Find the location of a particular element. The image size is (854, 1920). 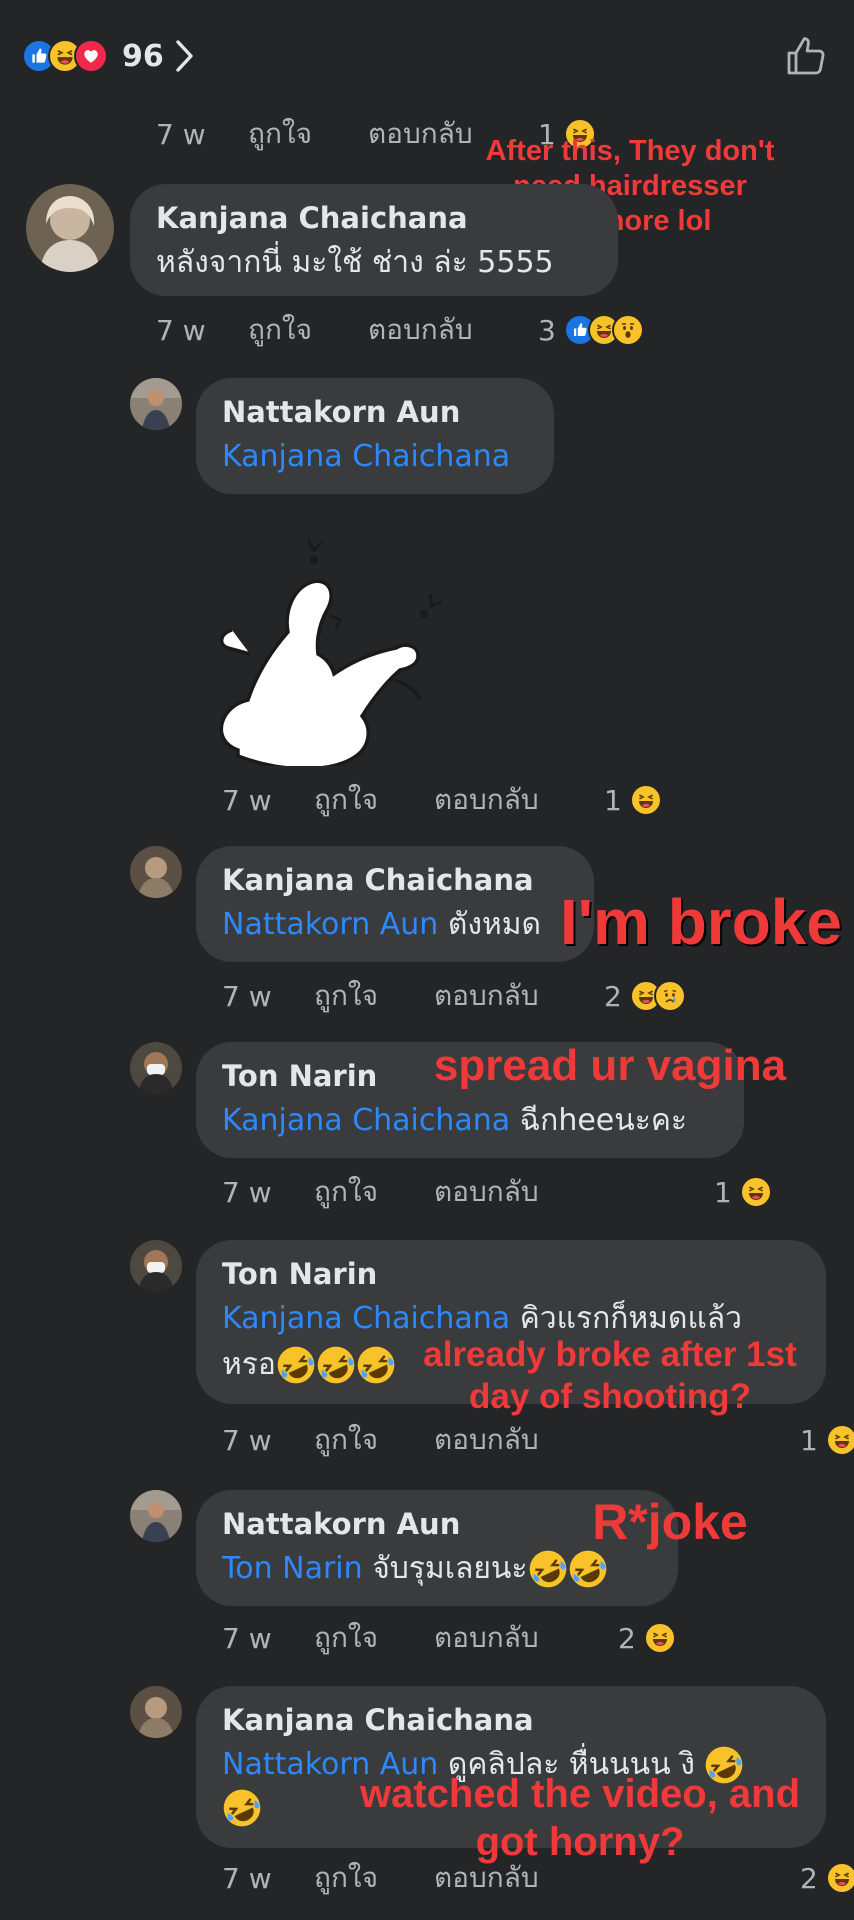

comment-bubble: Kanjana Chaichana Nattakorn Aun ตังหมด is located at coordinates (395, 904).